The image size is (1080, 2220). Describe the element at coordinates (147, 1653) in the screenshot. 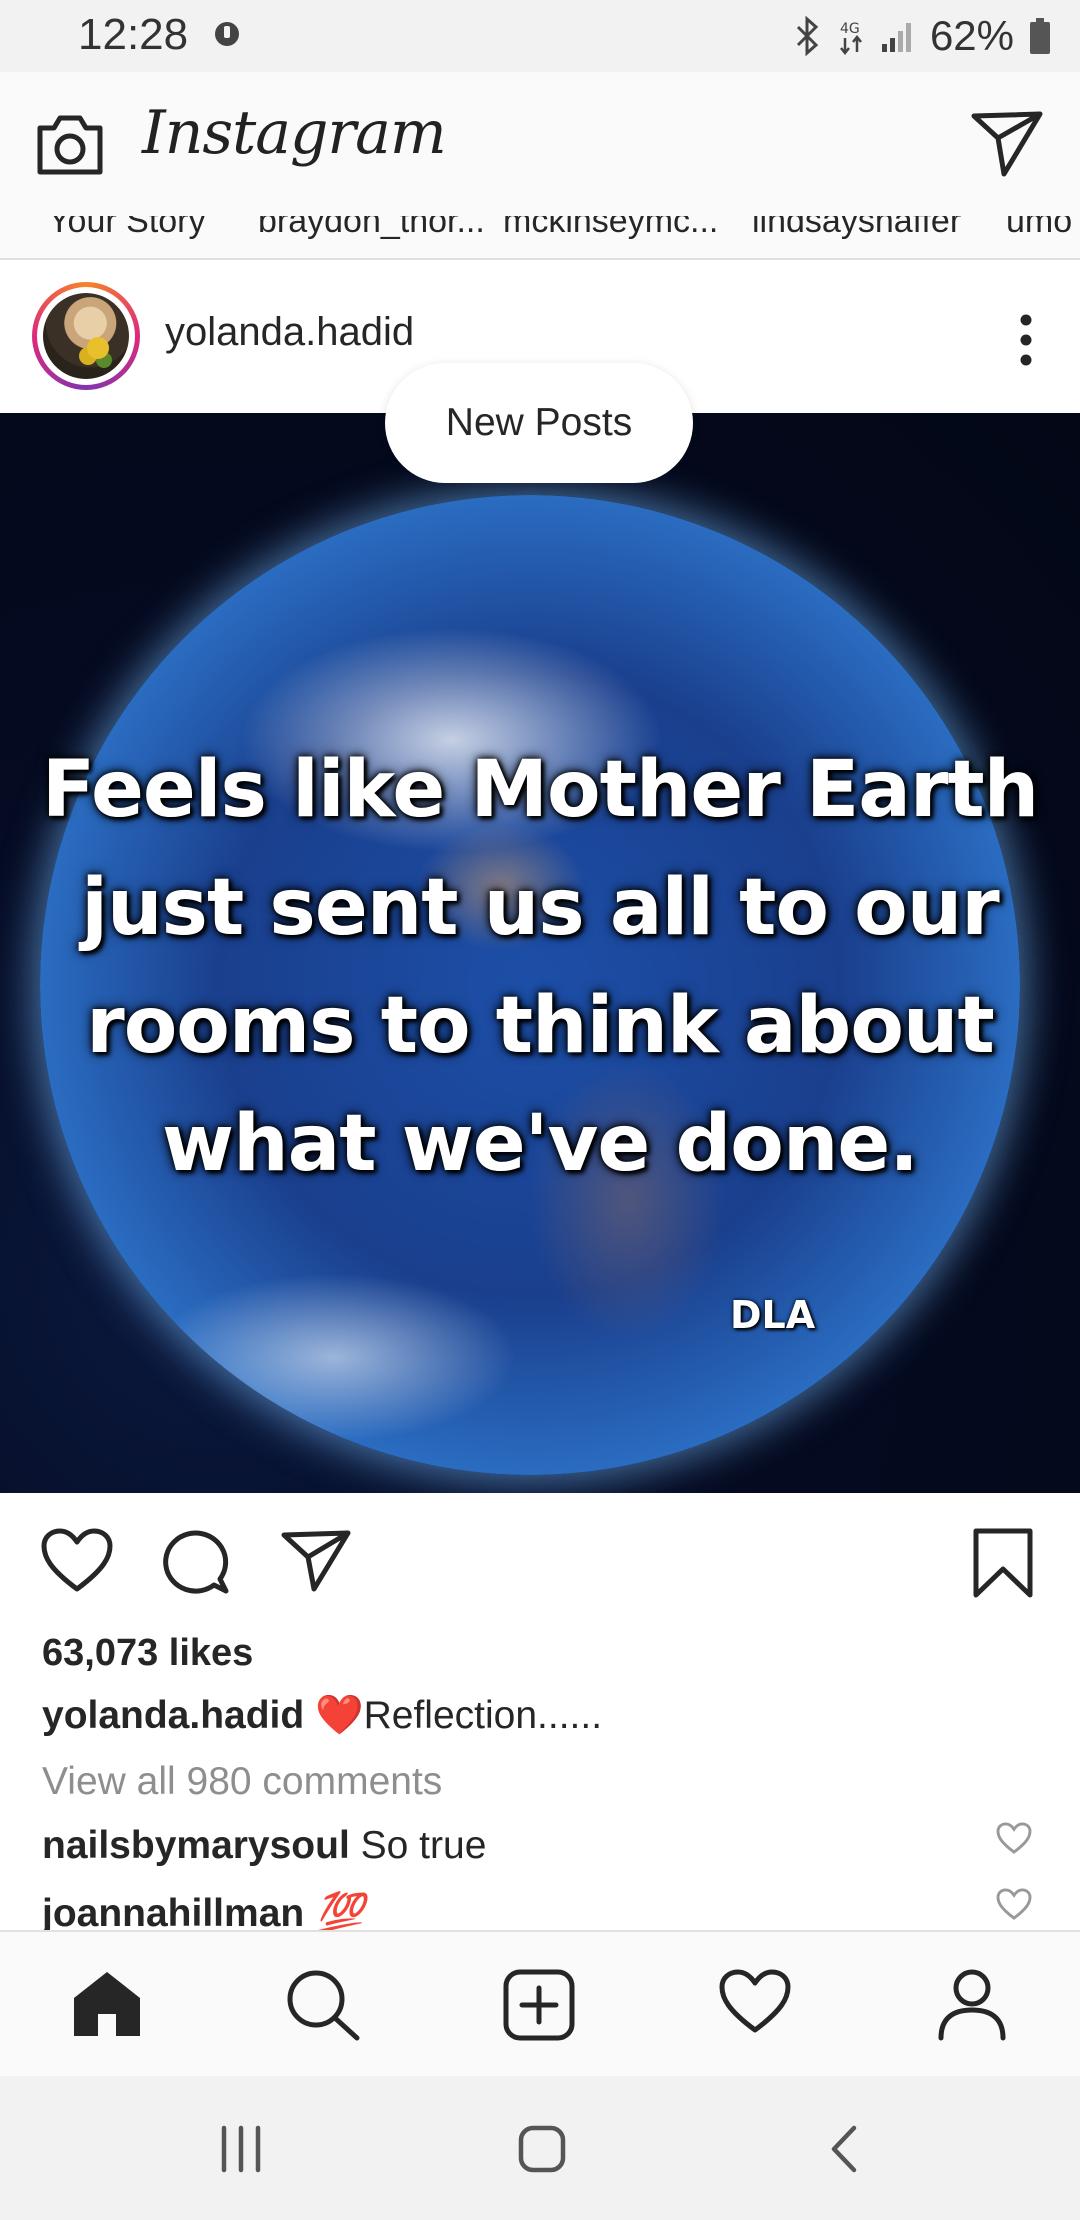

I see `likes-count: 63,073 likes` at that location.